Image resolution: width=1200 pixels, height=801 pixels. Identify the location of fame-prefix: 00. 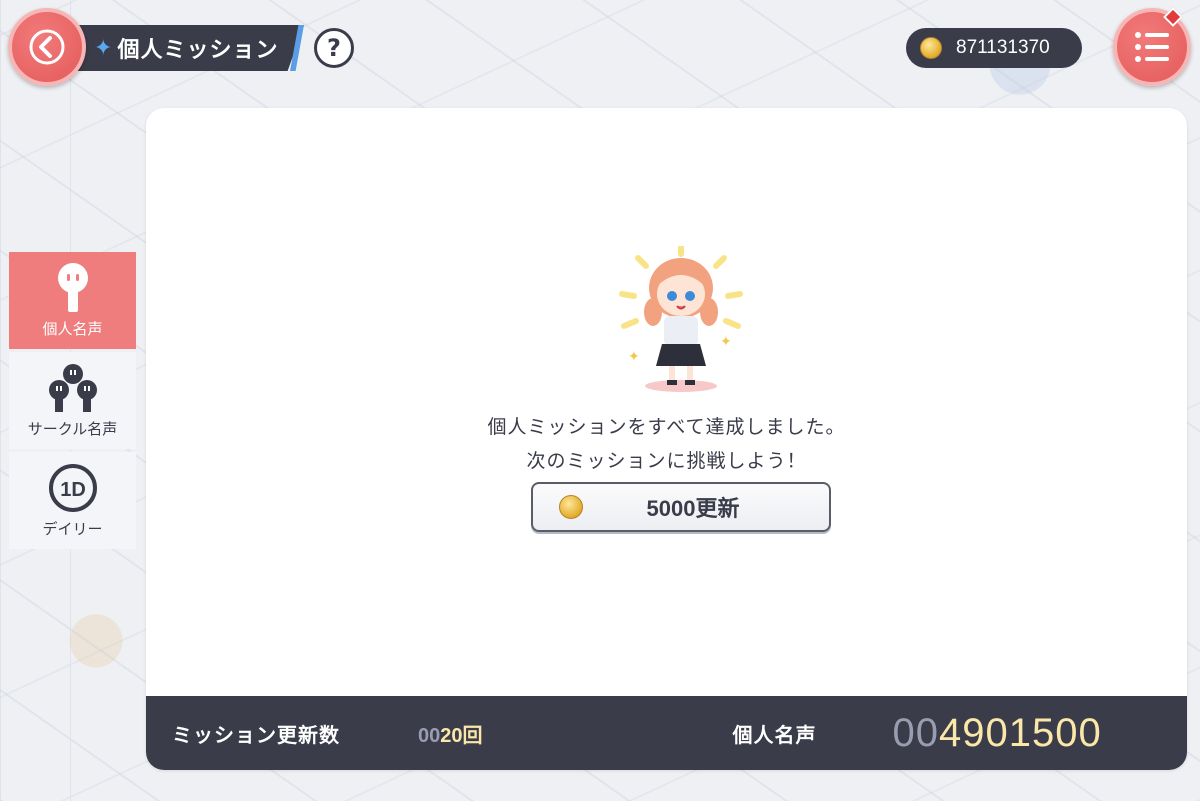
(915, 732).